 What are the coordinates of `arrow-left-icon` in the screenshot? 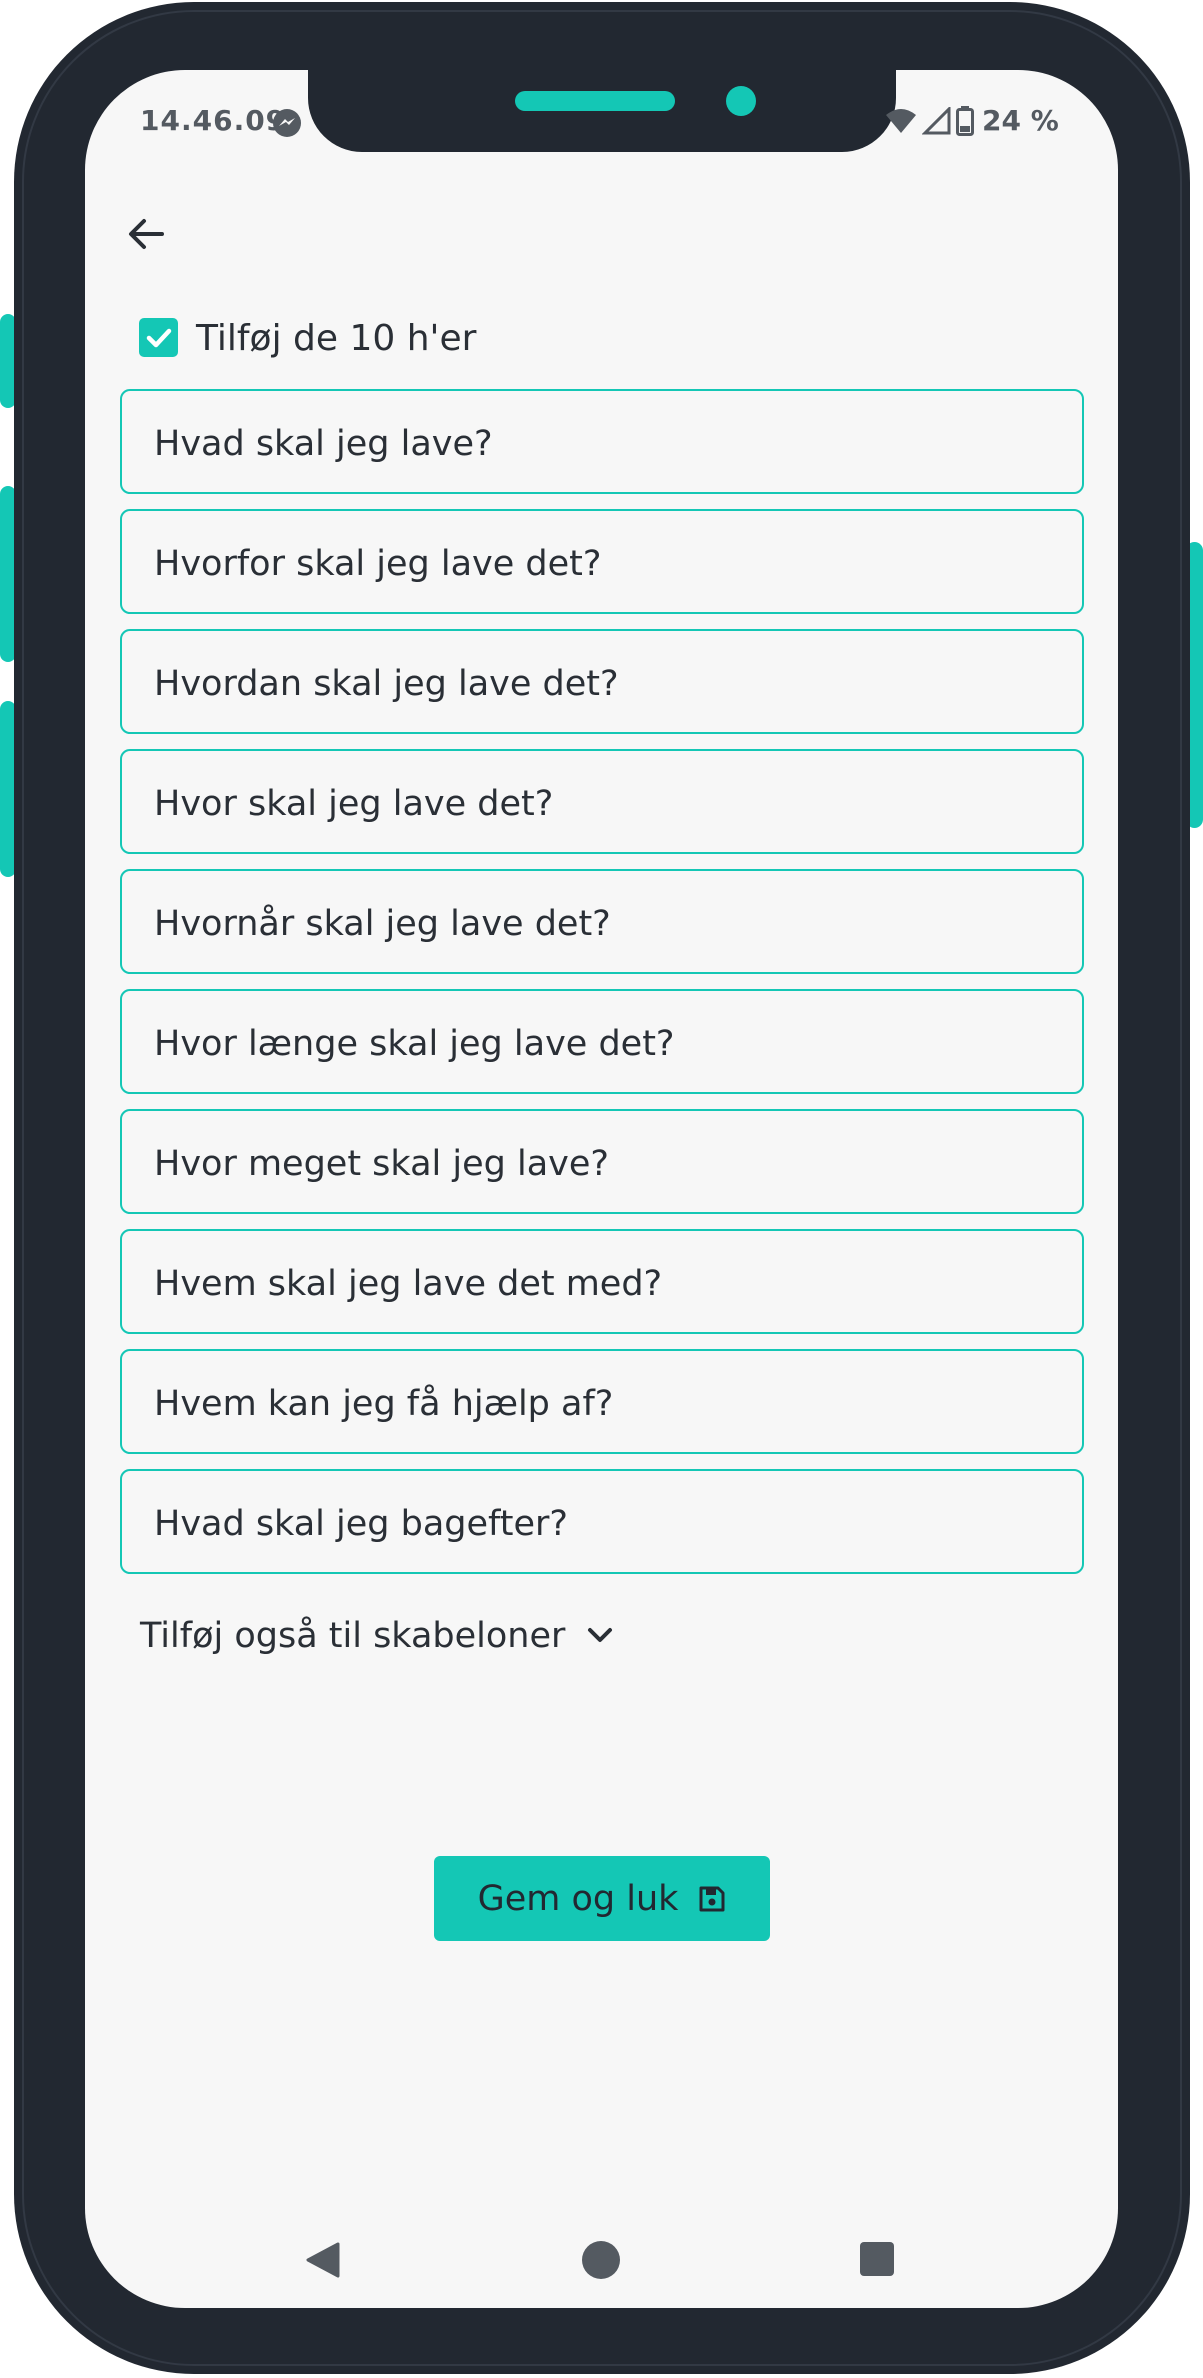 It's located at (146, 234).